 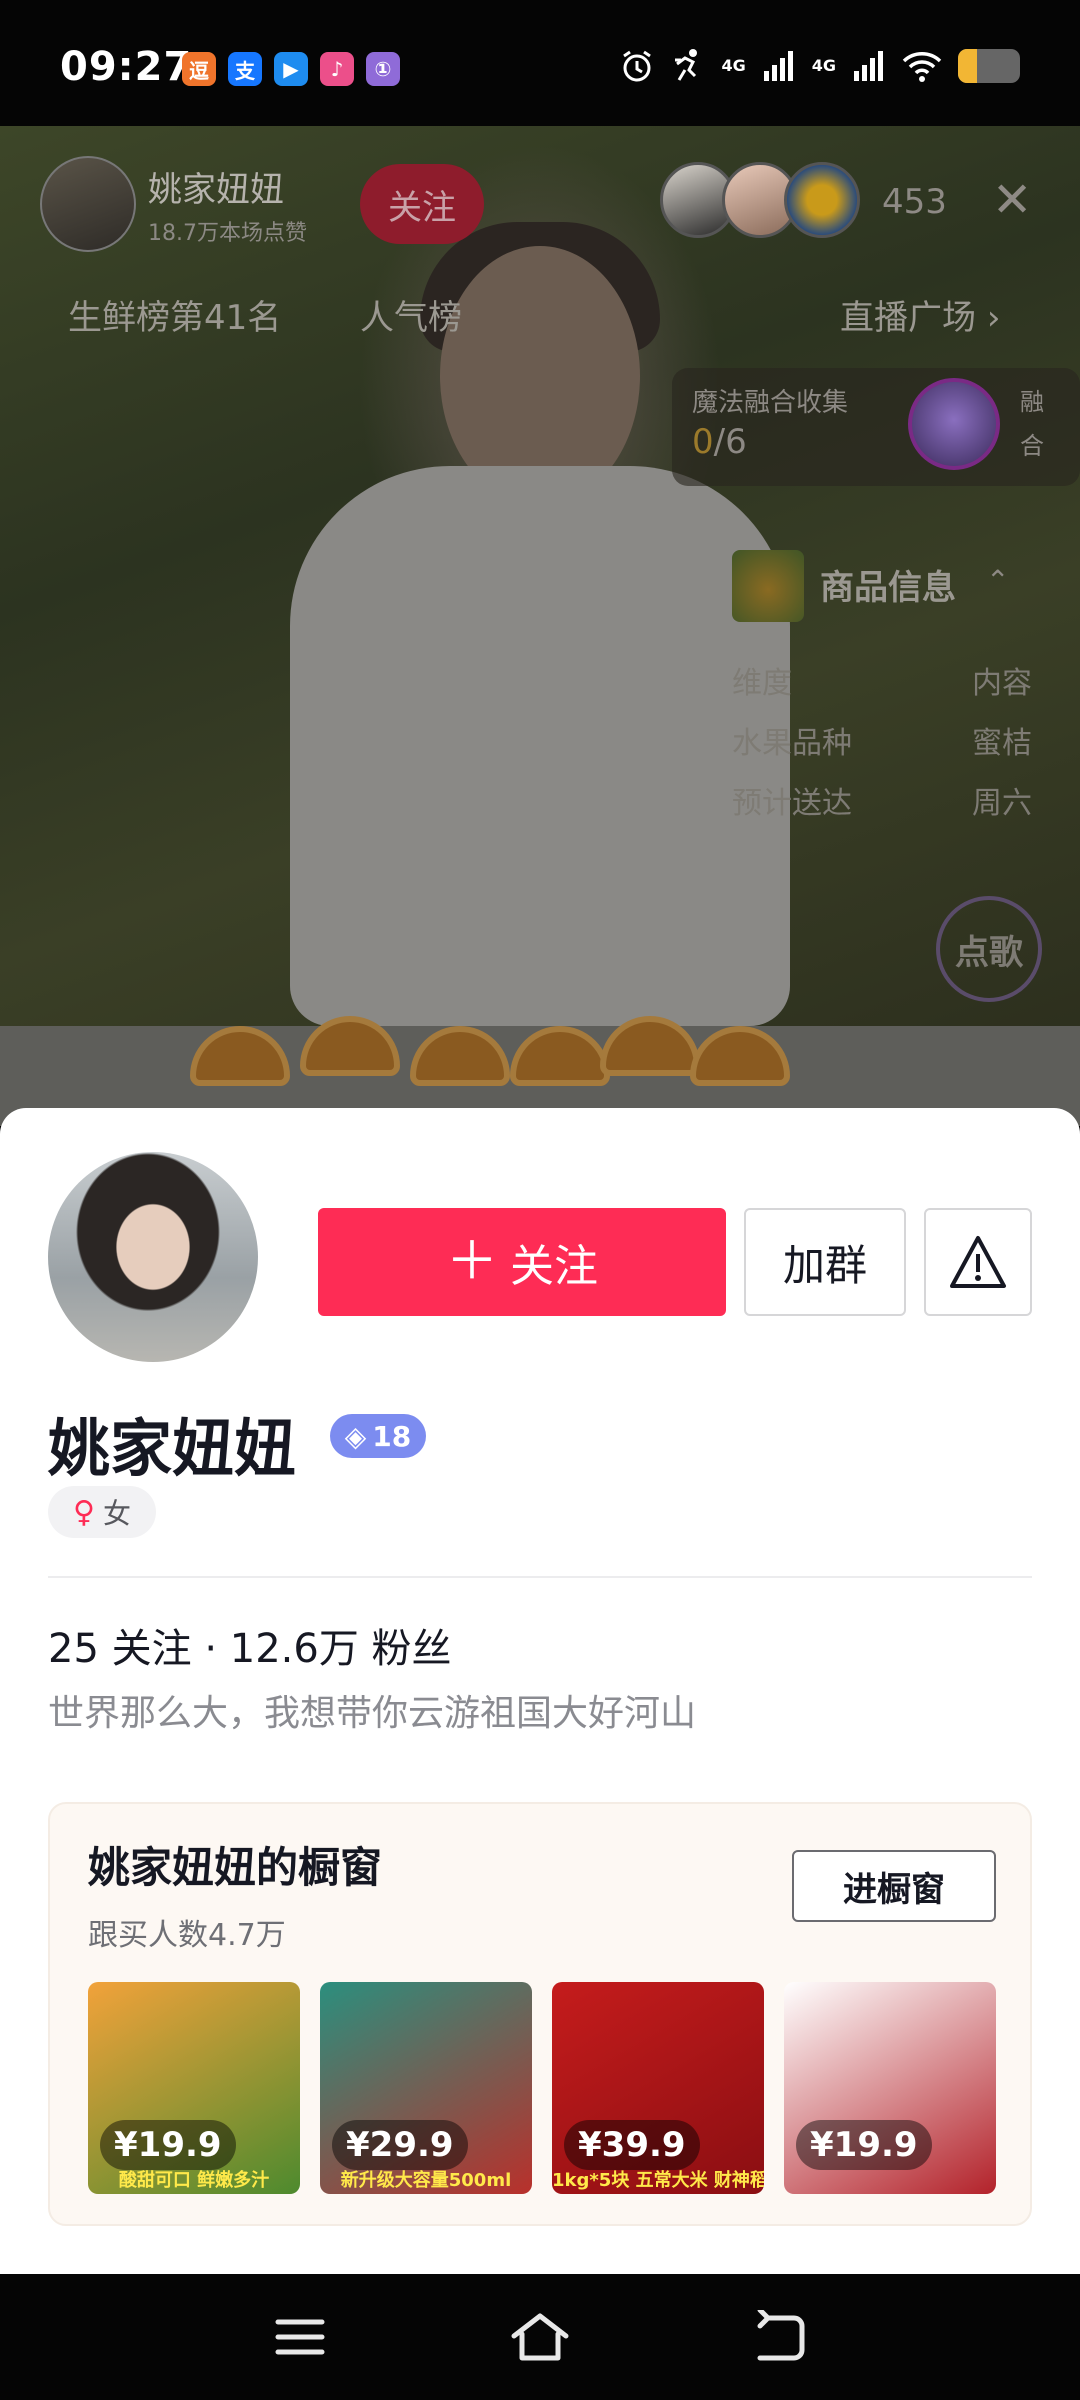 I want to click on female-icon: ♀, so click(x=84, y=1512).